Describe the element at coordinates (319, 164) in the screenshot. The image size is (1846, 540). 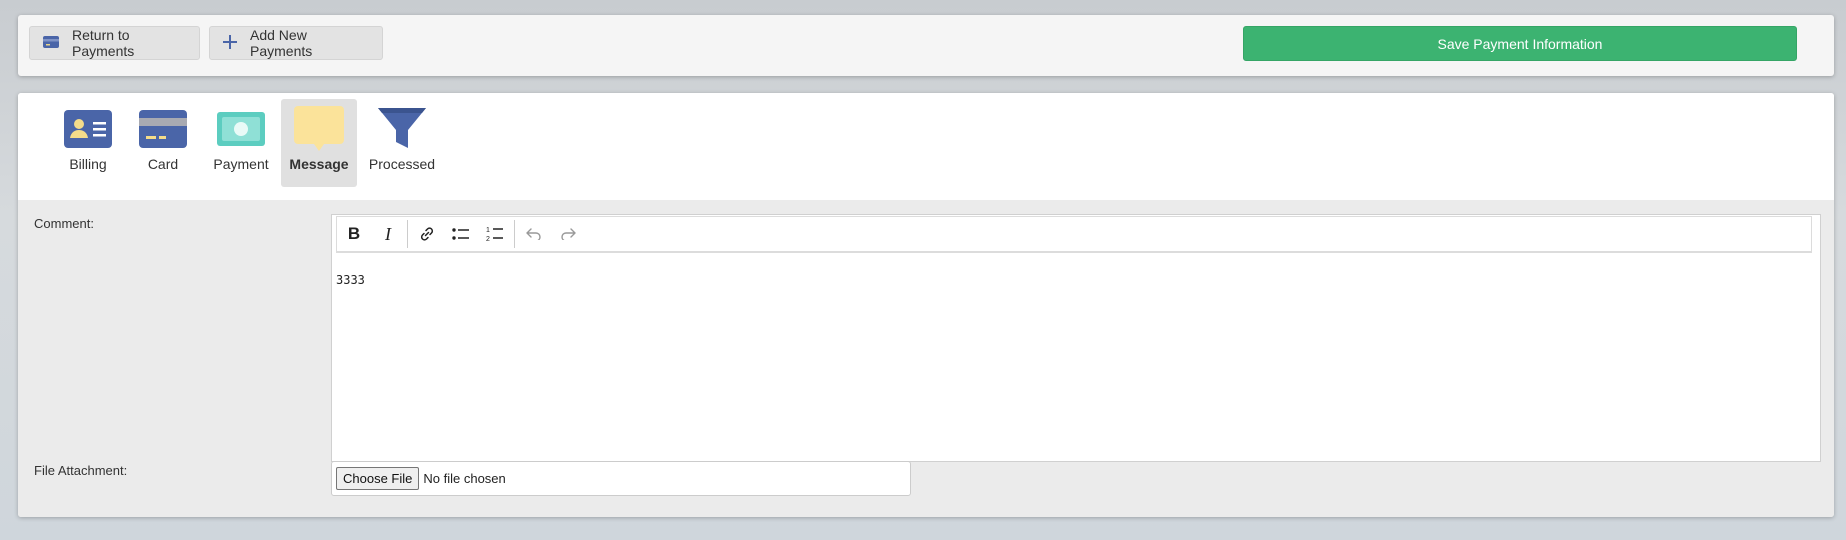
I see `tab-message-label: Message` at that location.